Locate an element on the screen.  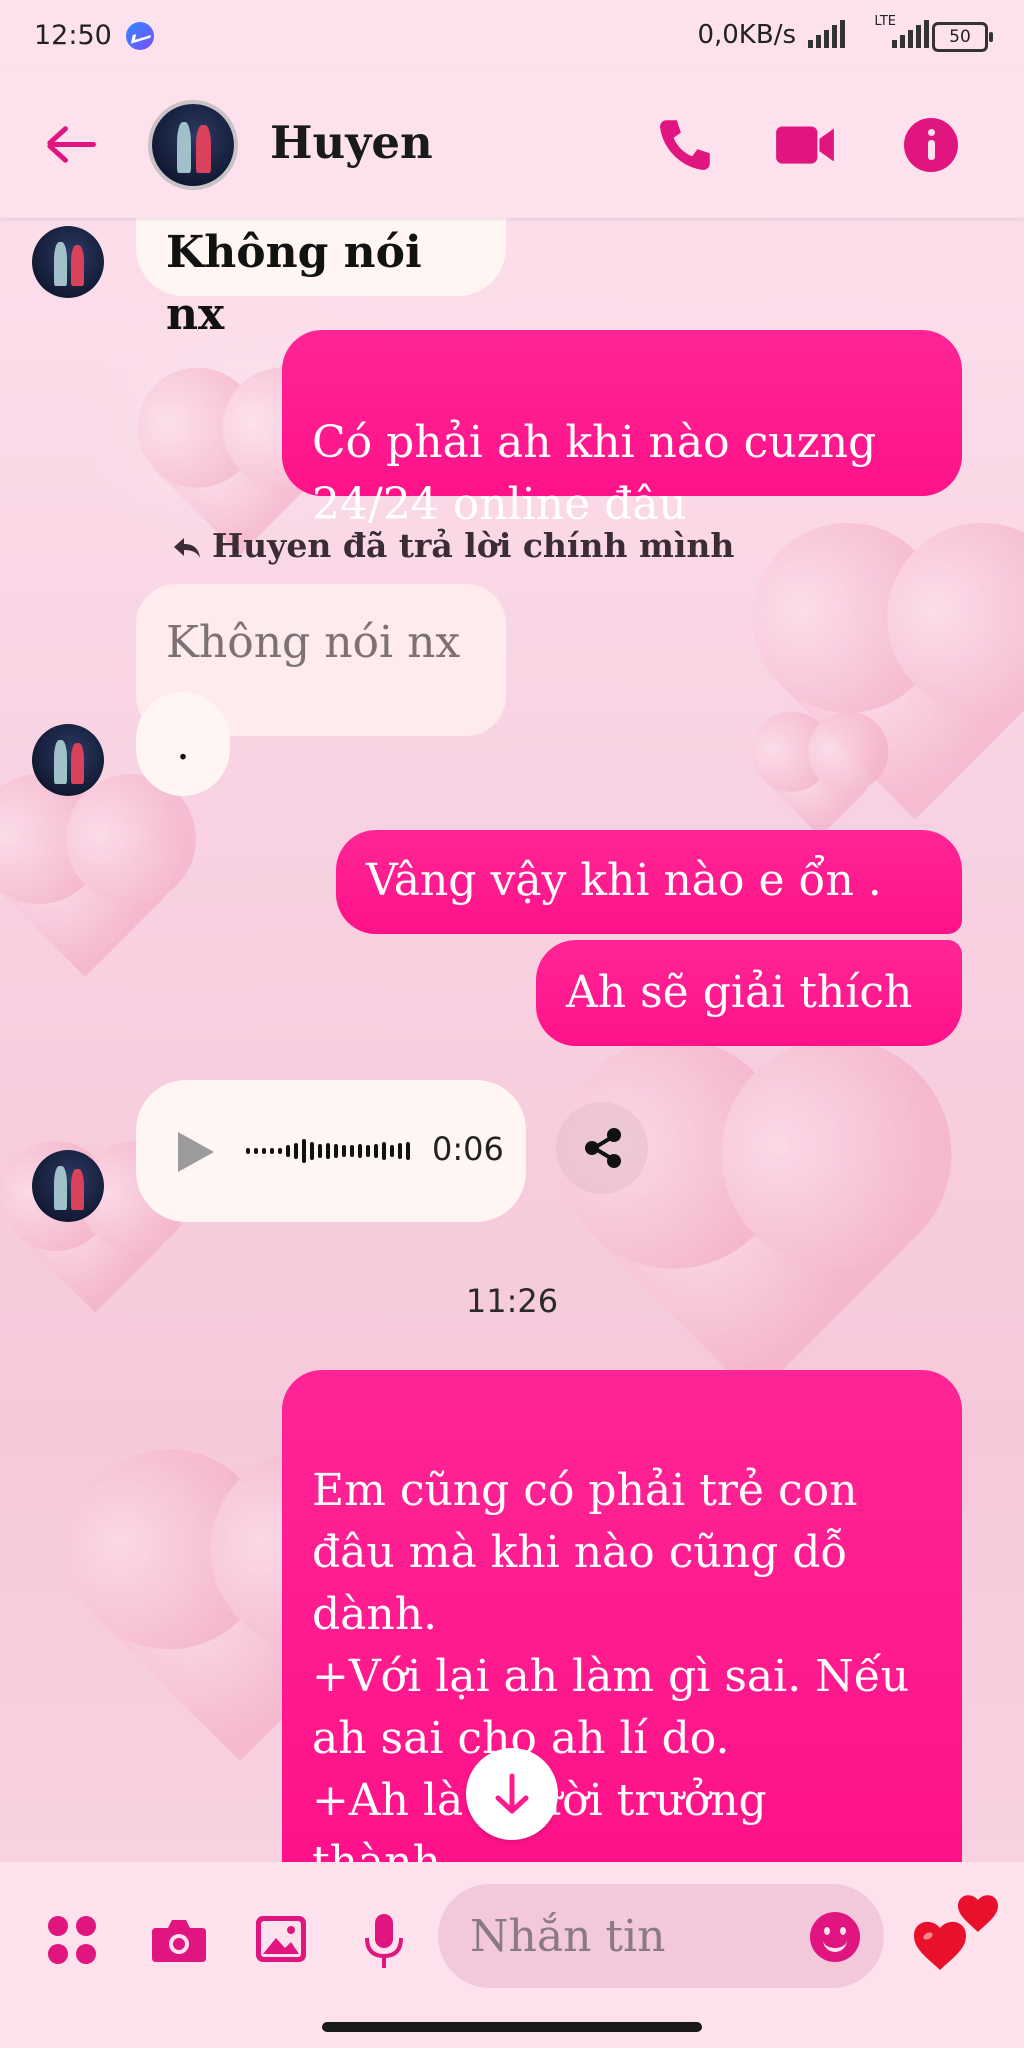
status-bar: 12:50 0,0KB/s LTE 50 is located at coordinates (512, 36).